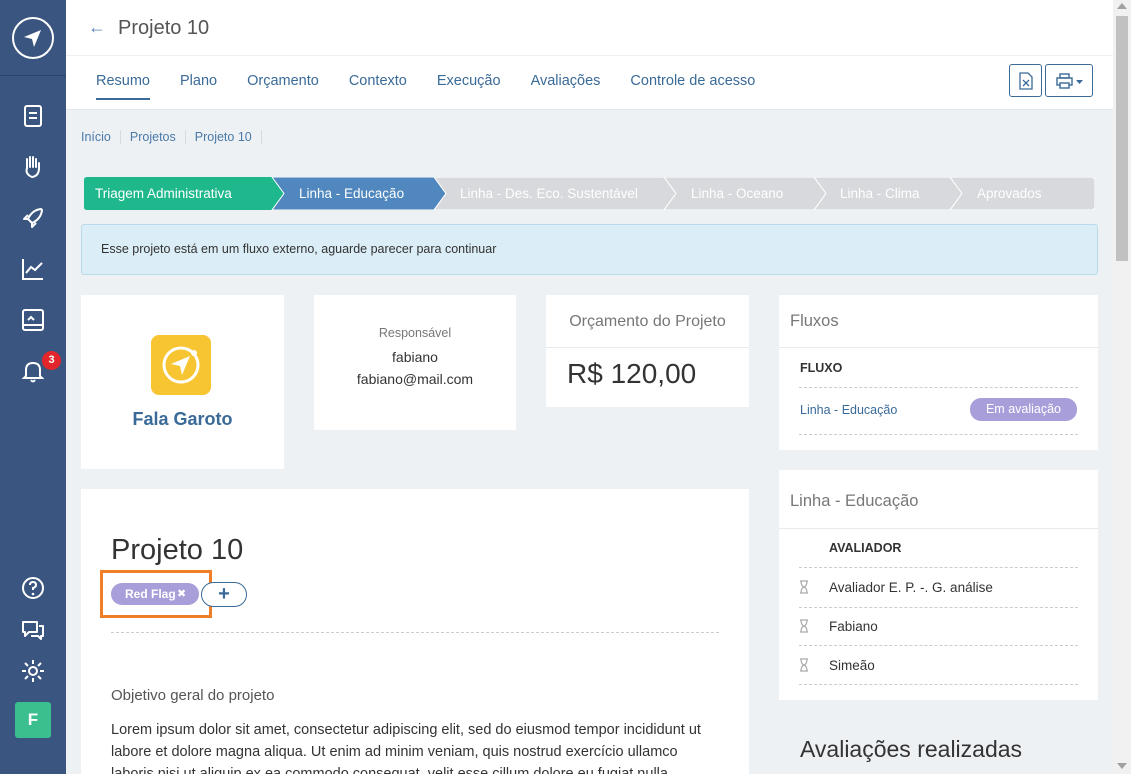  I want to click on export-excel-button, so click(1025, 80).